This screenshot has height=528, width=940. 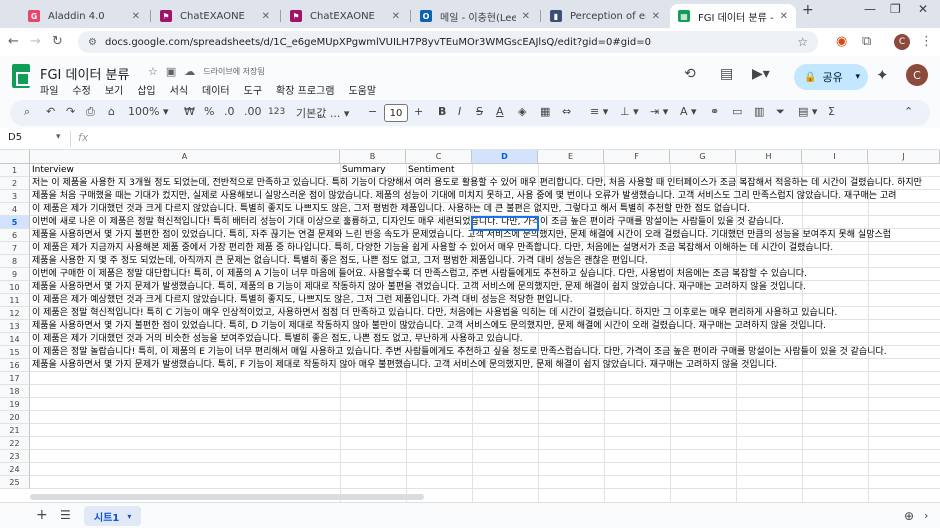 What do you see at coordinates (15, 137) in the screenshot?
I see `name-box: D5` at bounding box center [15, 137].